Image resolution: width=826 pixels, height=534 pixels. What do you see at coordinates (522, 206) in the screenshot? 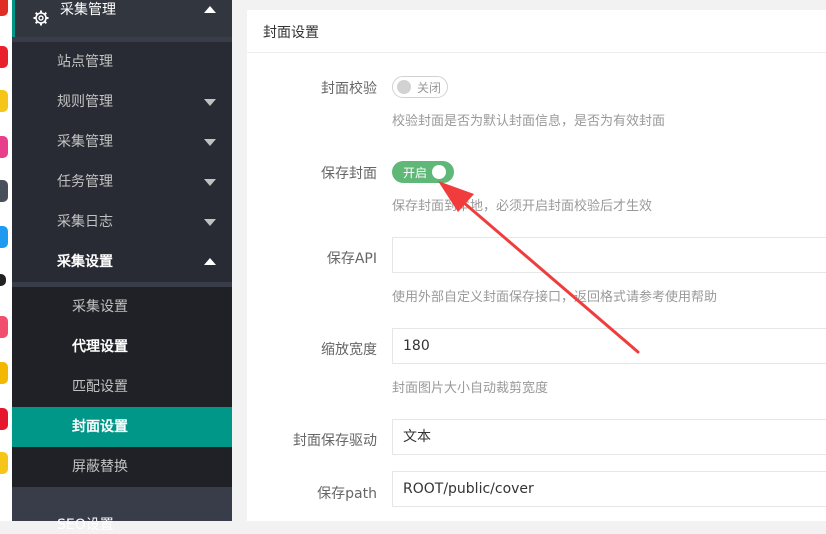
I see `save-cover-hint: 保存封面到本地，必须开启封面校验后才生效` at bounding box center [522, 206].